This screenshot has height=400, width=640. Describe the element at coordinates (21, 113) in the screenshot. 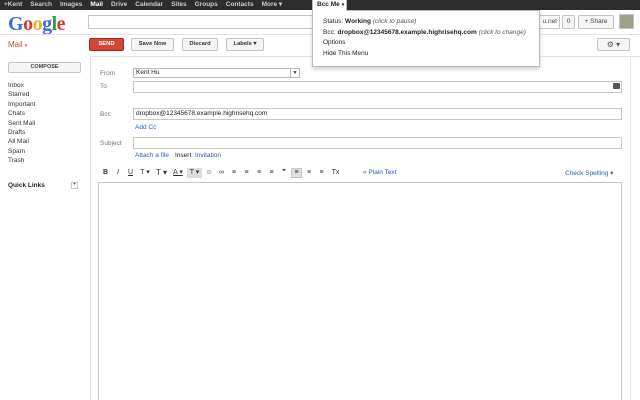

I see `folder-chats: Chats` at that location.